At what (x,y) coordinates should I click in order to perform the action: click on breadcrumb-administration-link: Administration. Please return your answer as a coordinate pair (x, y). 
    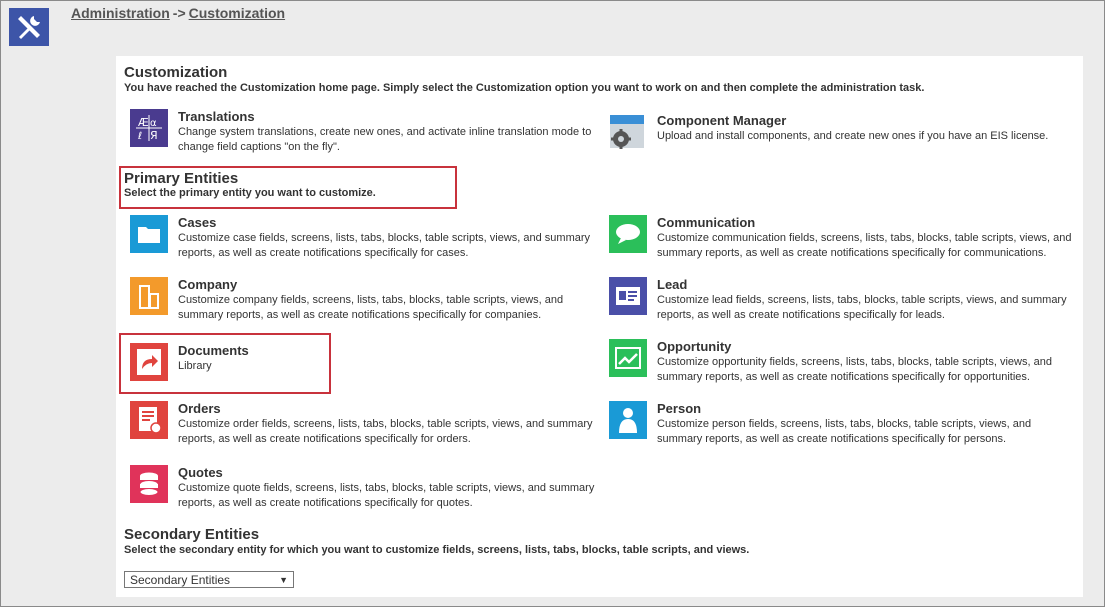
    Looking at the image, I should click on (120, 13).